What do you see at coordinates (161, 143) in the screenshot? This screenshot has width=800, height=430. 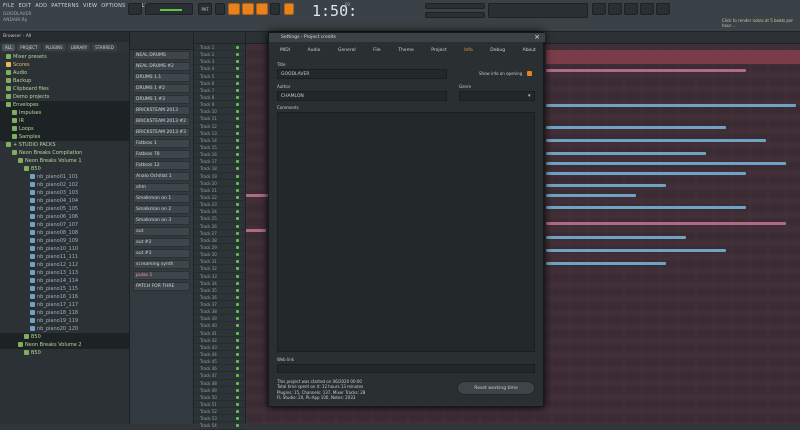 I see `channel-button: Fatbros 1` at bounding box center [161, 143].